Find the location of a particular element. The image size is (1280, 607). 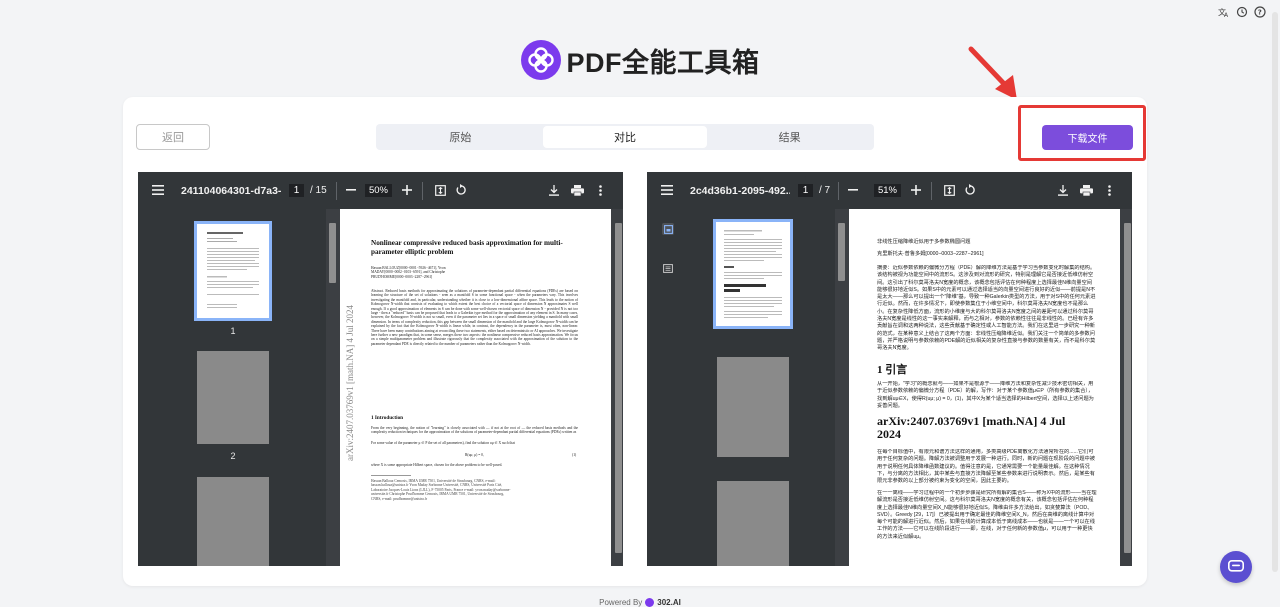

help-icon: ? is located at coordinates (1260, 12).